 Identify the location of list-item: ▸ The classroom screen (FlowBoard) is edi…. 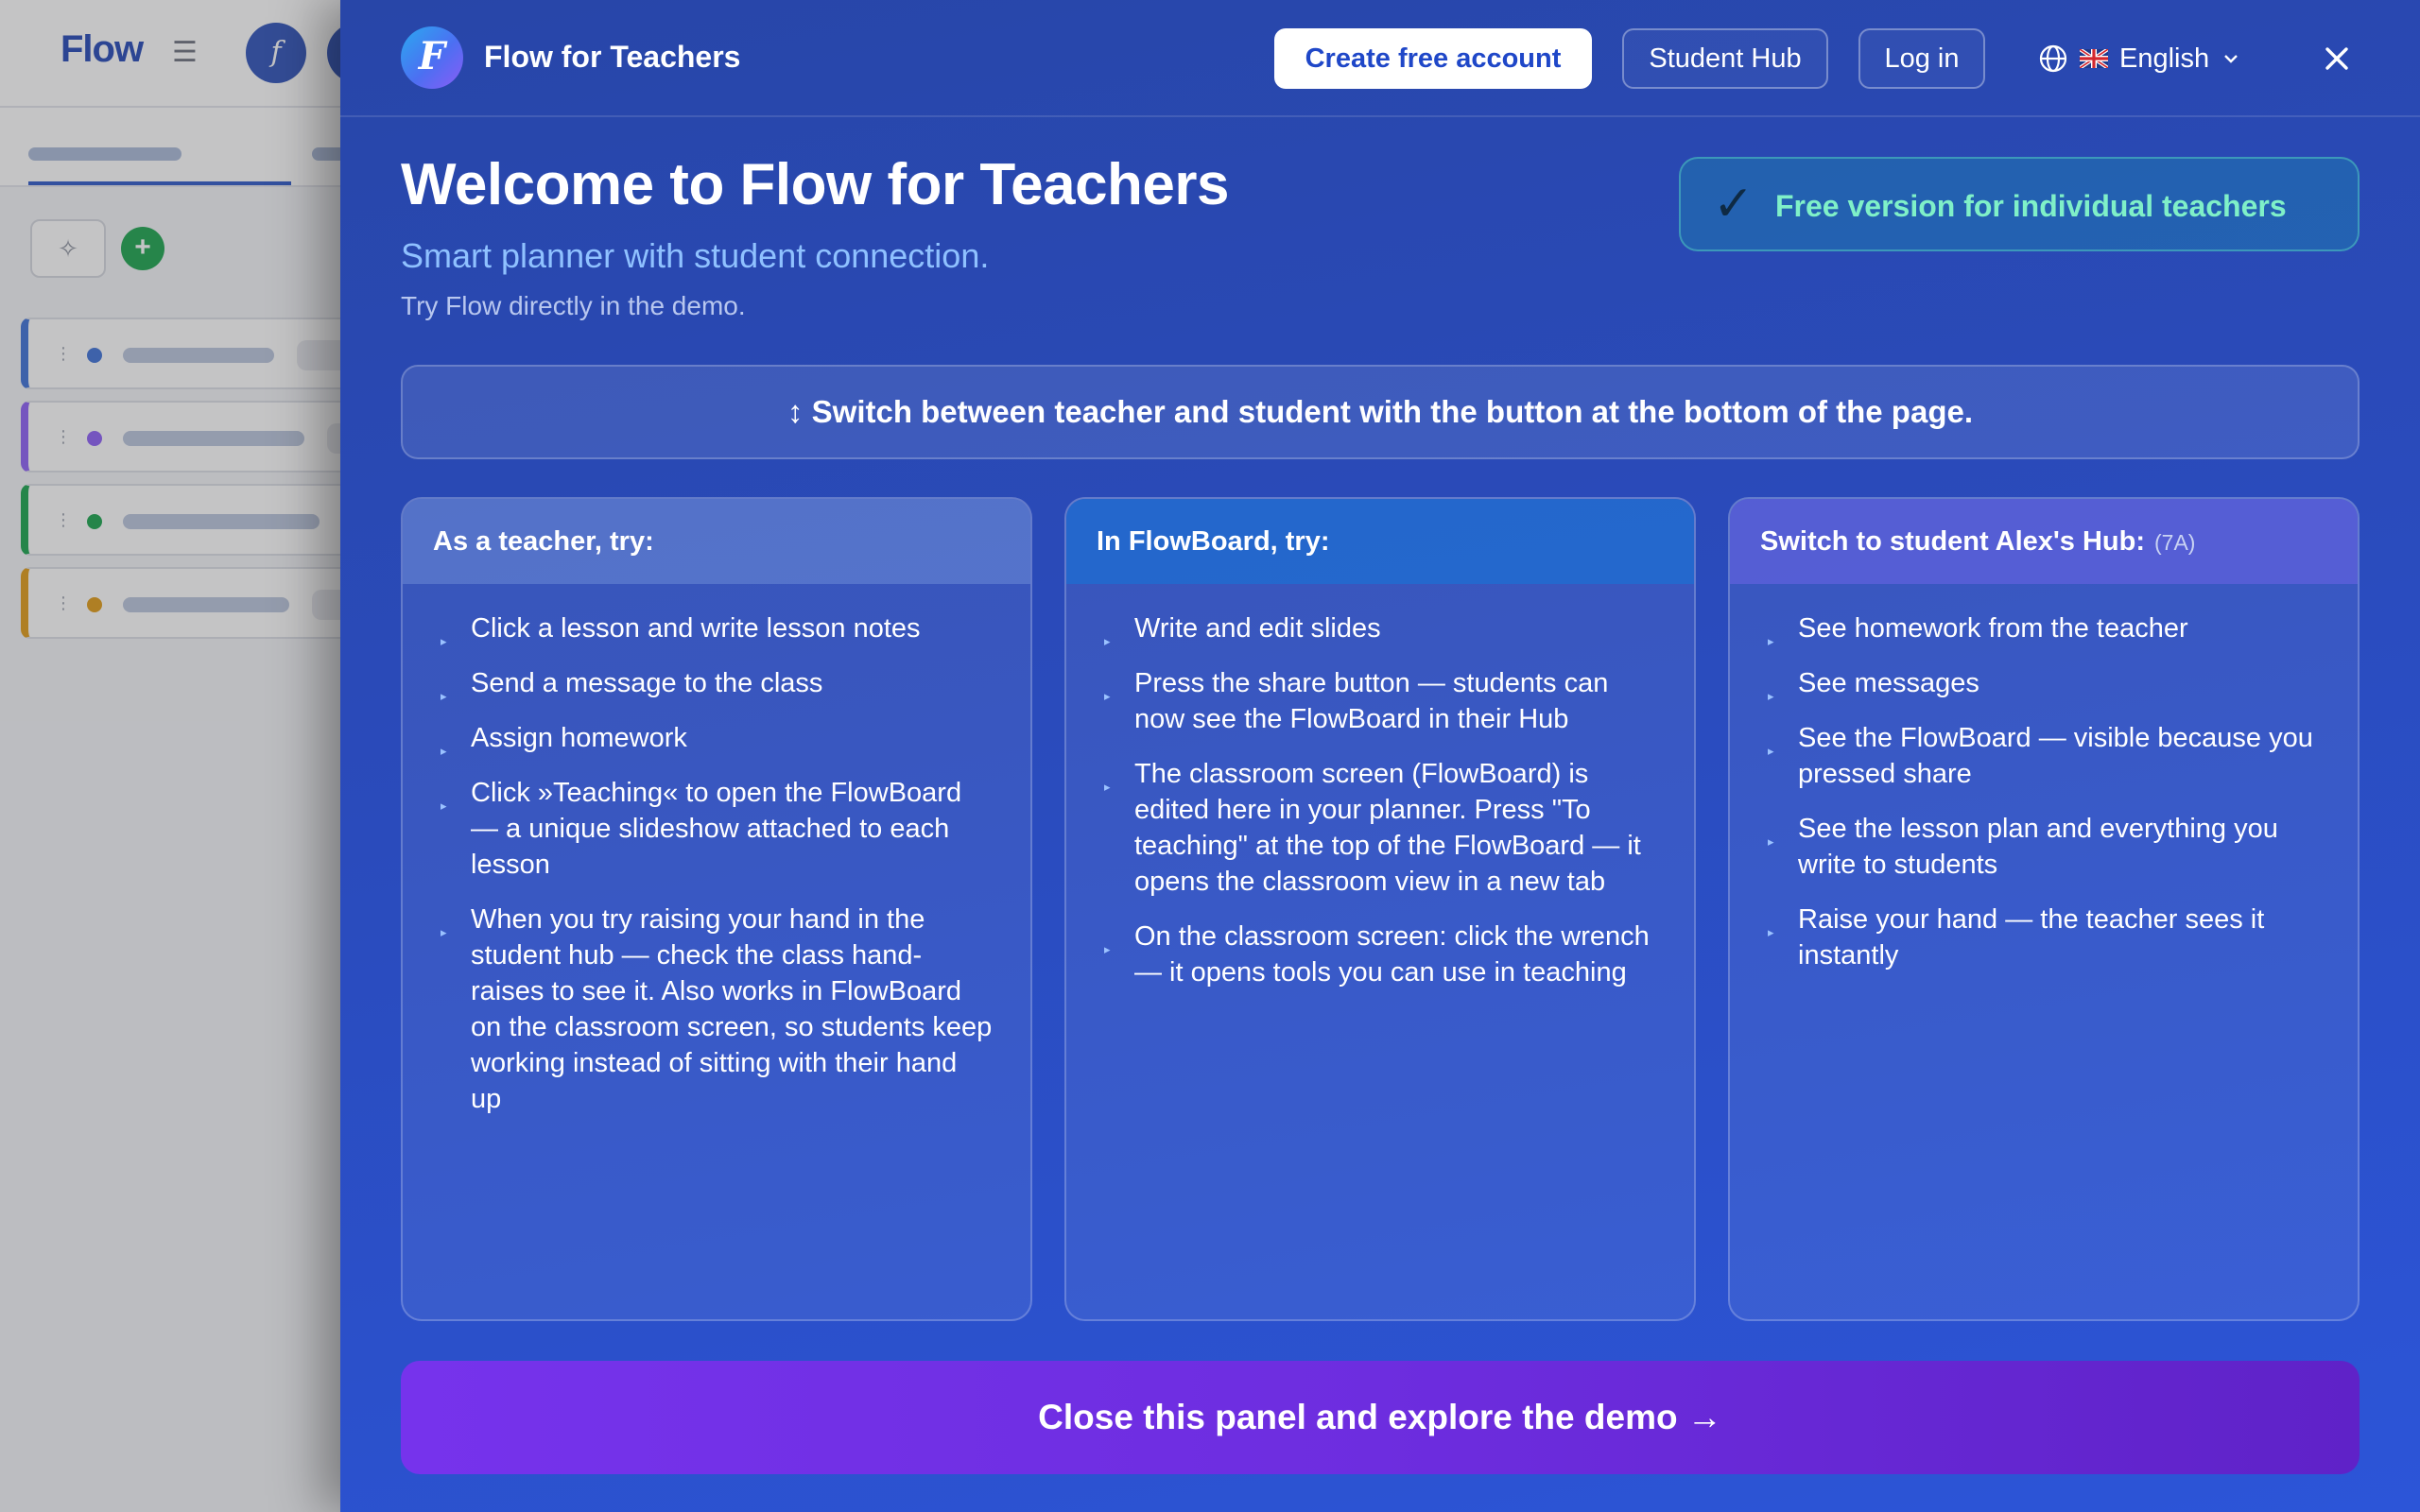
(1373, 828).